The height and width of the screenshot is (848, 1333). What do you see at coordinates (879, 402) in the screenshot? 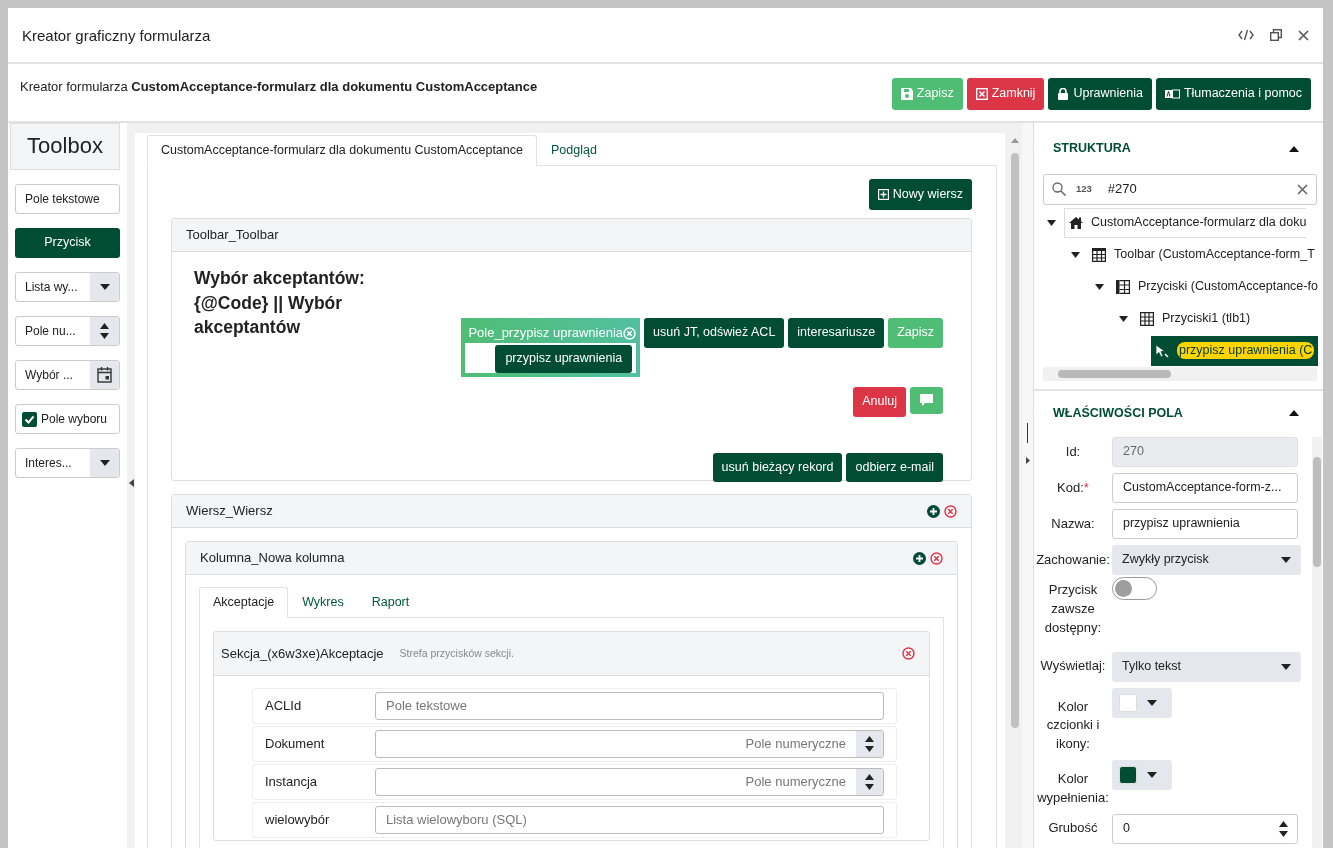
I see `toolbar-button: Anuluj` at bounding box center [879, 402].